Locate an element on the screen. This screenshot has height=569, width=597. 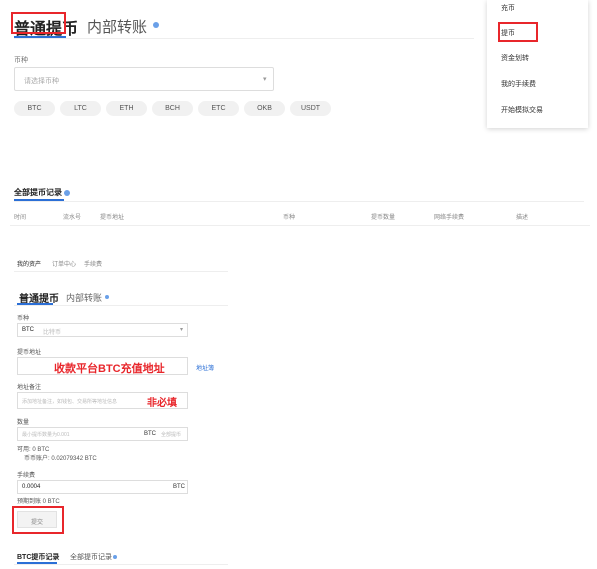
bottom-coin-label: 币种 is located at coordinates (23, 319).